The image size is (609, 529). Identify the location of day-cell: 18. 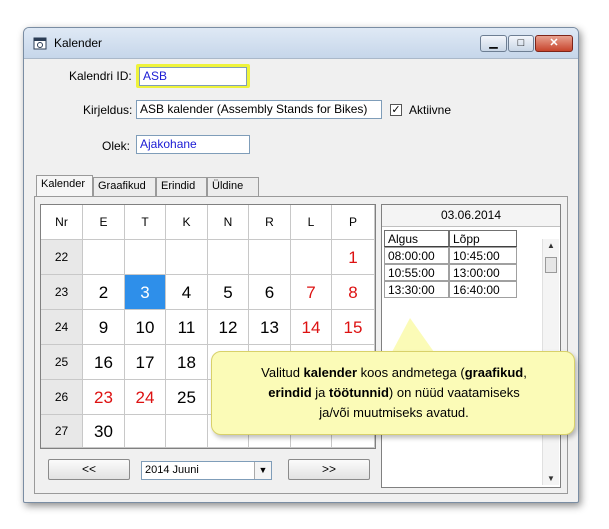
(187, 362).